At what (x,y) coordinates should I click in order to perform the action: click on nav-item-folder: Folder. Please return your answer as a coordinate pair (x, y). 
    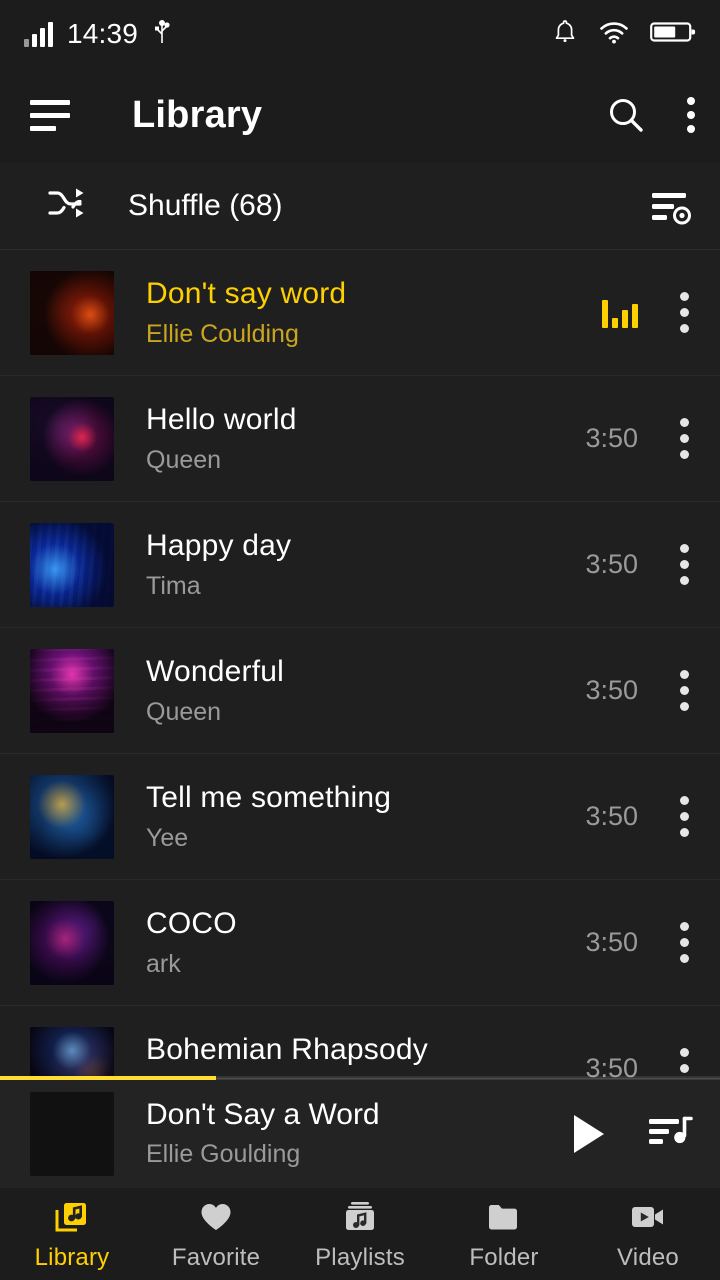
    Looking at the image, I should click on (504, 1234).